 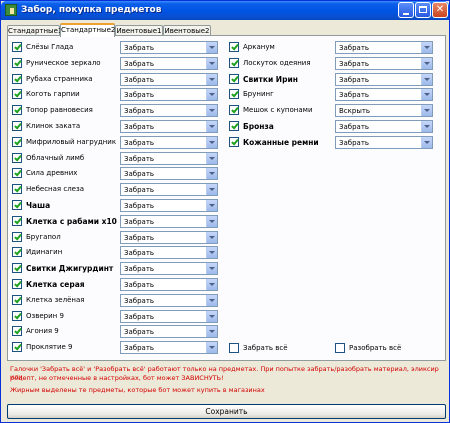 I want to click on save-button: Сохранить, so click(x=226, y=411).